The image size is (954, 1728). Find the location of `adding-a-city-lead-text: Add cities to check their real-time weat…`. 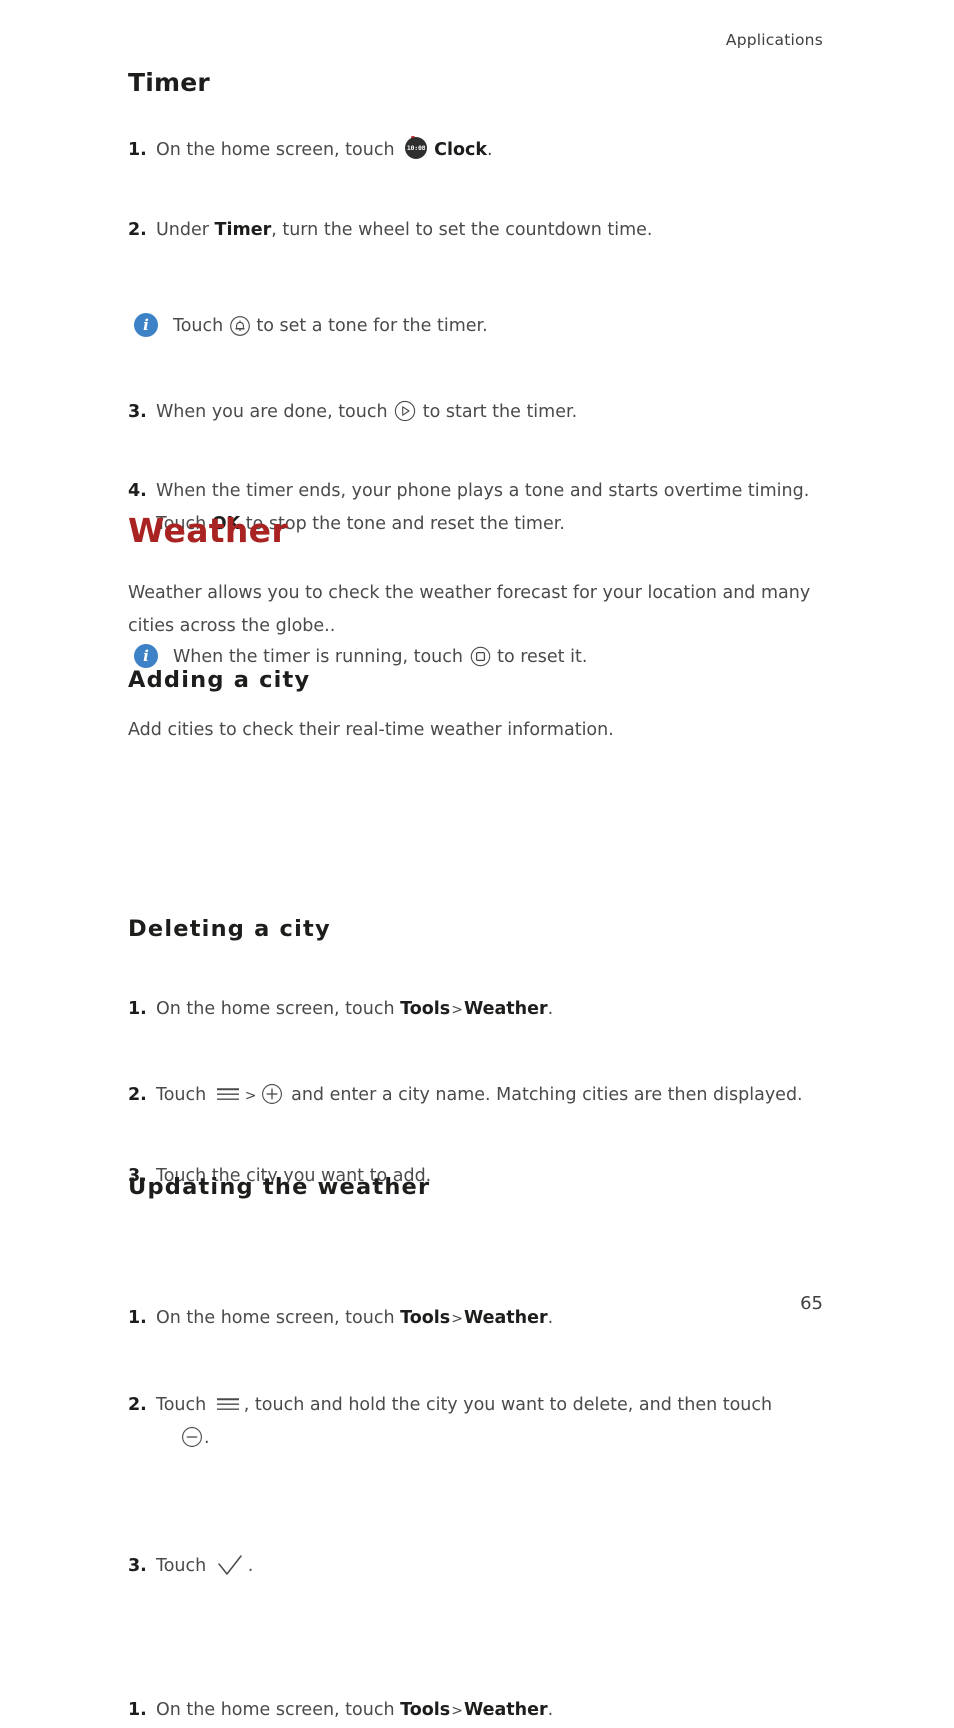

adding-a-city-lead-text: Add cities to check their real-time weat… is located at coordinates (371, 730).